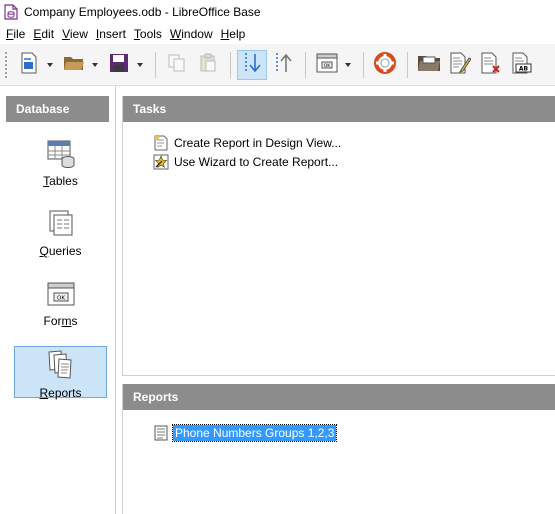  I want to click on open-button, so click(74, 65).